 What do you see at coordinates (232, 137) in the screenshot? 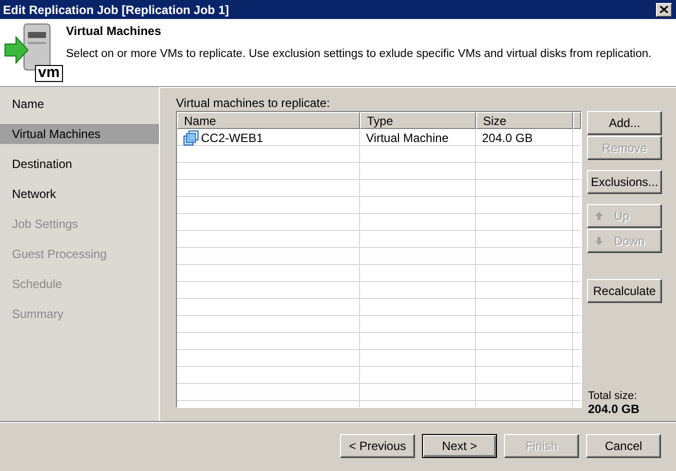
I see `vm-name: CC2-WEB1` at bounding box center [232, 137].